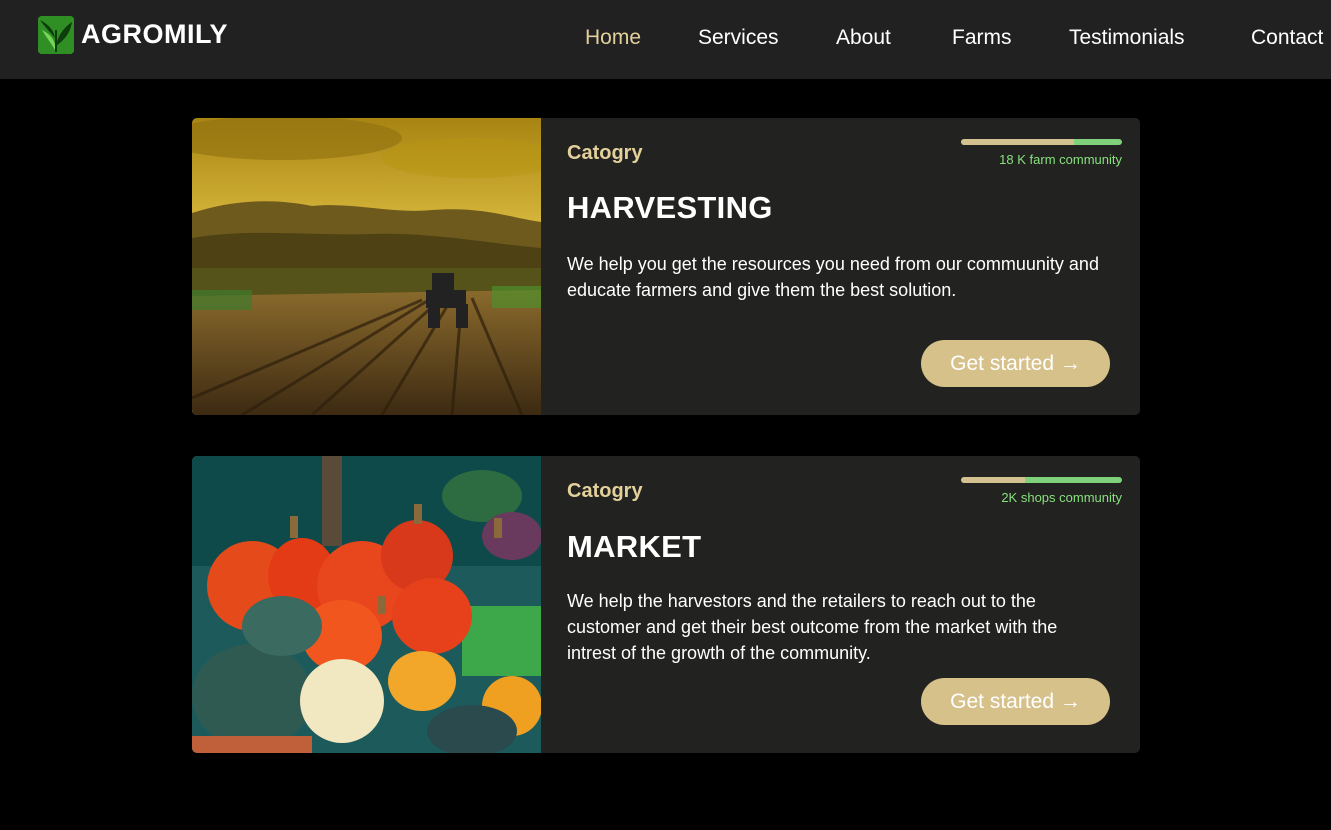  Describe the element at coordinates (863, 38) in the screenshot. I see `nav-about: About` at that location.